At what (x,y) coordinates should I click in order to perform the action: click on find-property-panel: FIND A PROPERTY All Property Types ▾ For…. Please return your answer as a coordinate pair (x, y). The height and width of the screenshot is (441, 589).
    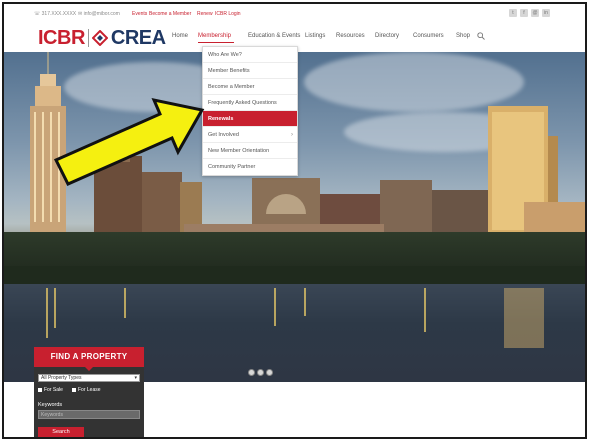
    Looking at the image, I should click on (89, 392).